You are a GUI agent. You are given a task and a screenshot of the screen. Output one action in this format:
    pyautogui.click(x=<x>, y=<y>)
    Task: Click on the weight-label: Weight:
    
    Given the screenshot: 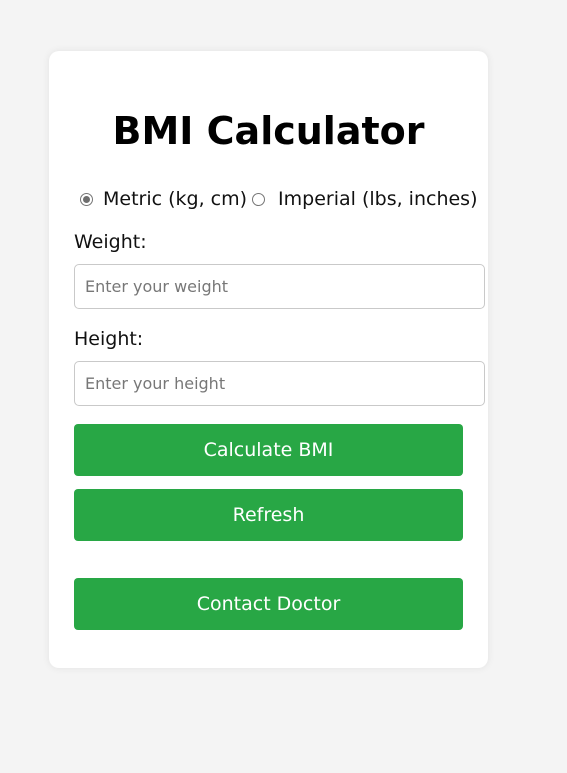 What is the action you would take?
    pyautogui.click(x=110, y=242)
    